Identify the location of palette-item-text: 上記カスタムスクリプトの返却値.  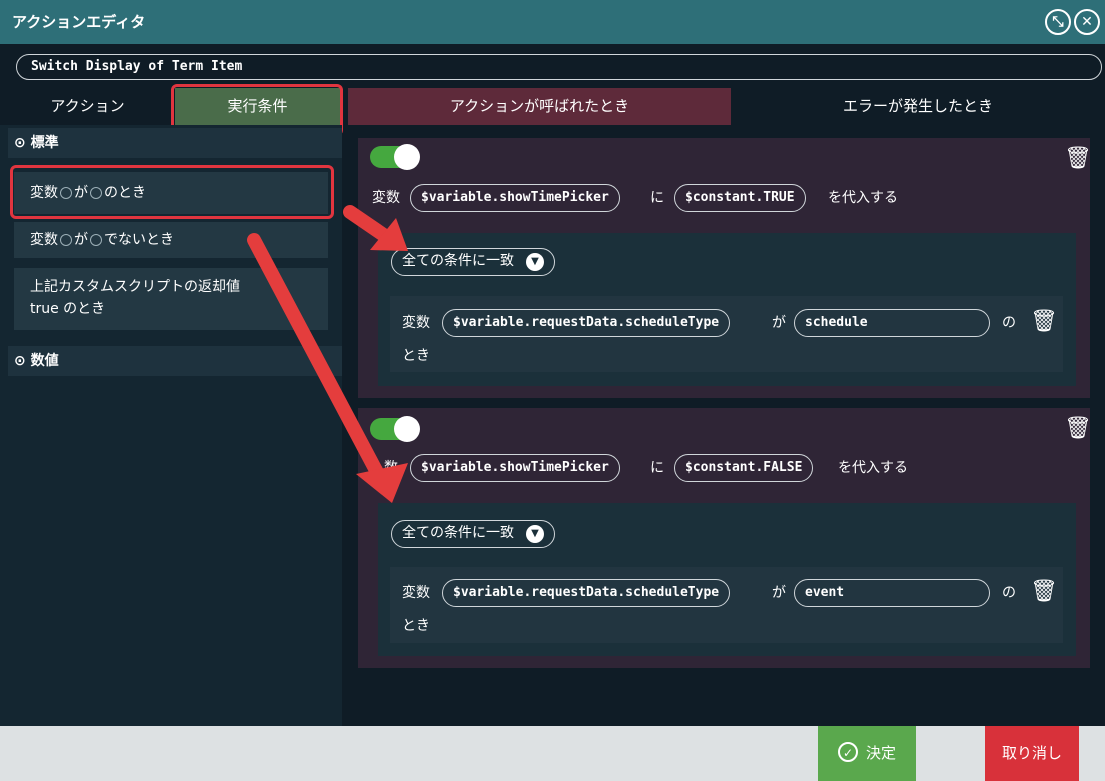
(135, 287).